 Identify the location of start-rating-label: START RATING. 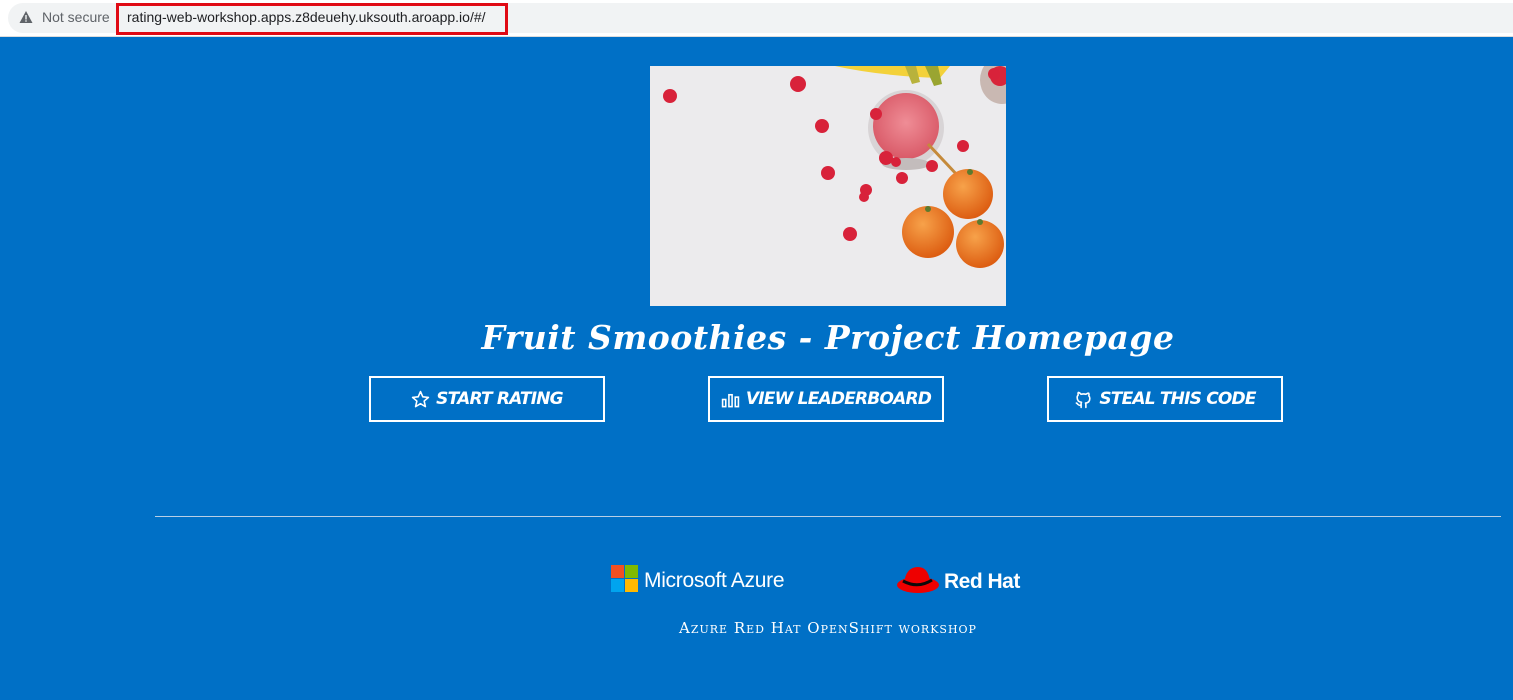
(499, 399).